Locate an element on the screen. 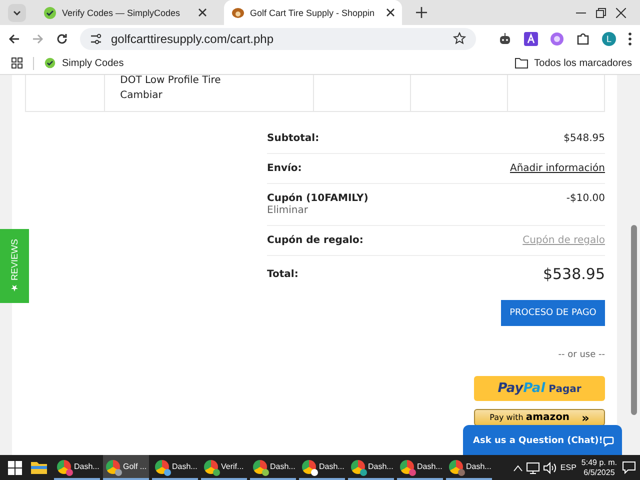  network-icon is located at coordinates (533, 468).